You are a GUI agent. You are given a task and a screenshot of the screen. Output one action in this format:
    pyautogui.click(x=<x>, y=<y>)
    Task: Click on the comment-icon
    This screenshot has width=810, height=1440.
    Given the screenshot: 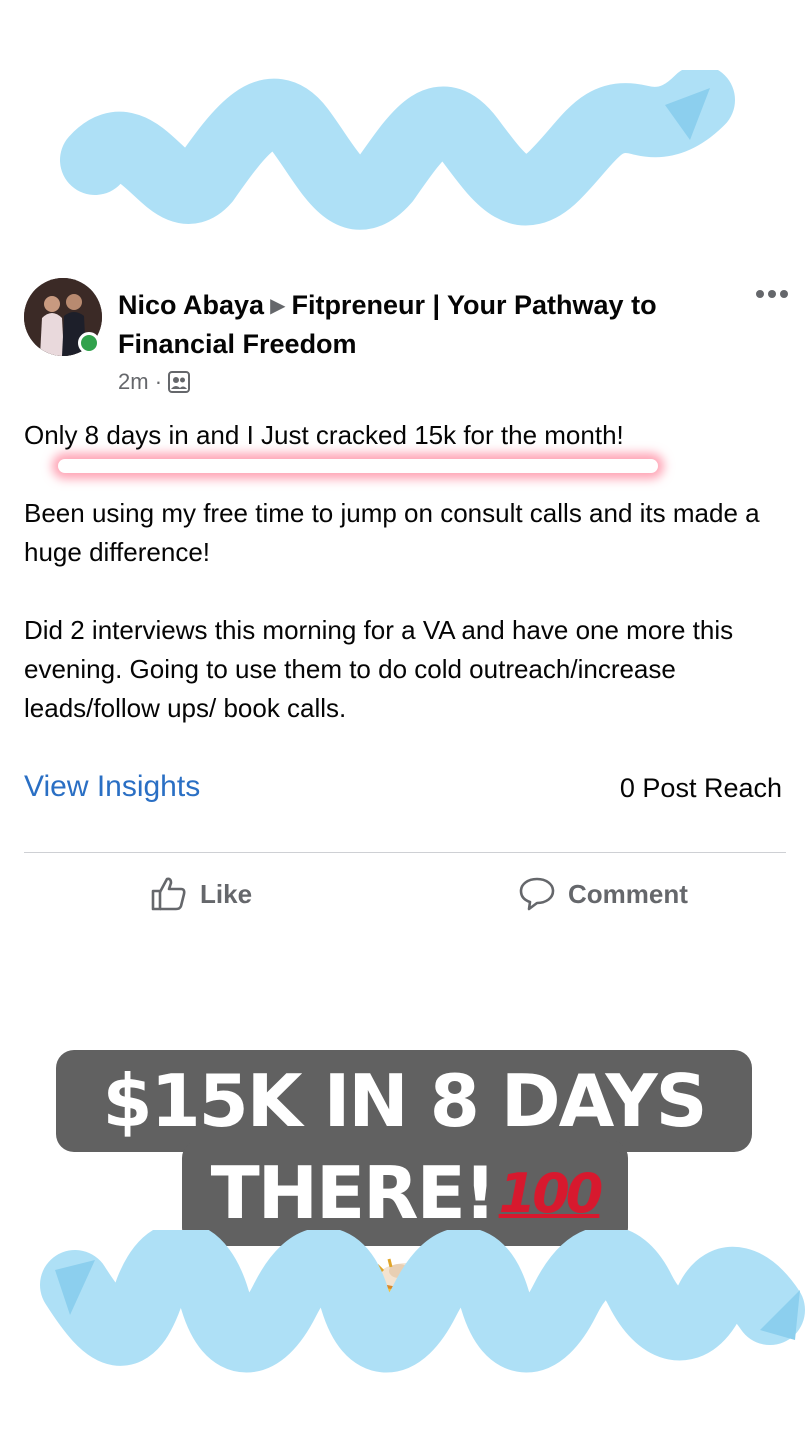 What is the action you would take?
    pyautogui.click(x=537, y=894)
    